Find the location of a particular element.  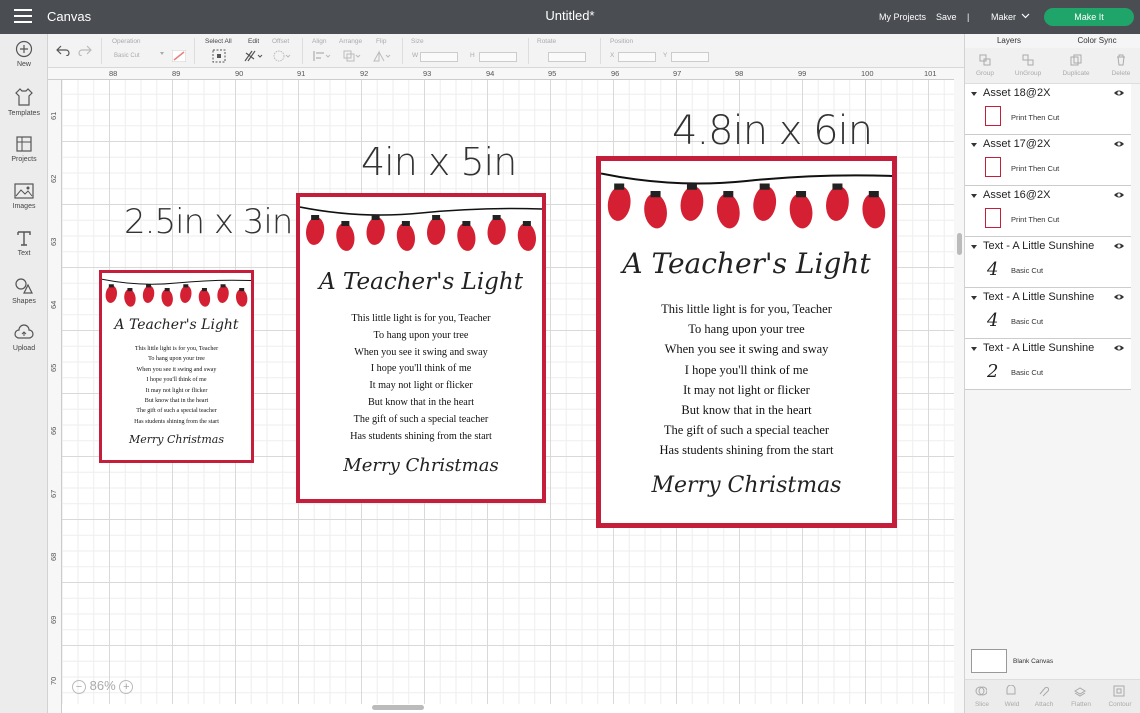

sidebar-item-images: Images is located at coordinates (24, 196).